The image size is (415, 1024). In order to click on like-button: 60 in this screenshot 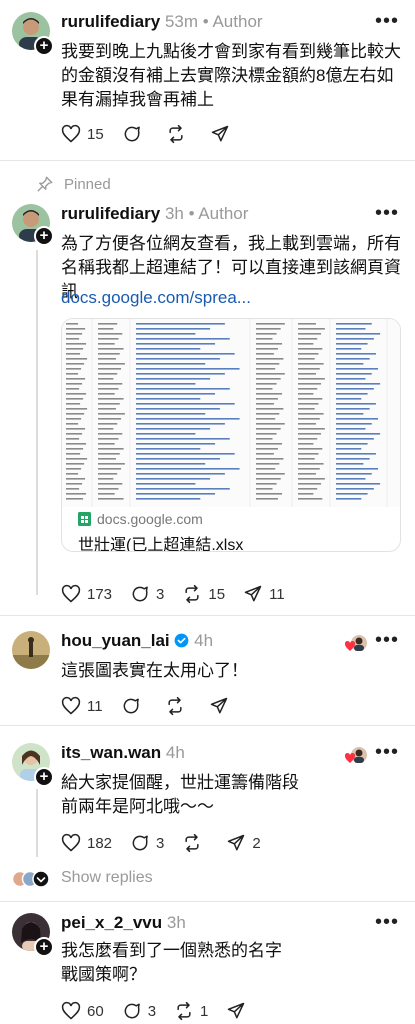, I will do `click(82, 1011)`.